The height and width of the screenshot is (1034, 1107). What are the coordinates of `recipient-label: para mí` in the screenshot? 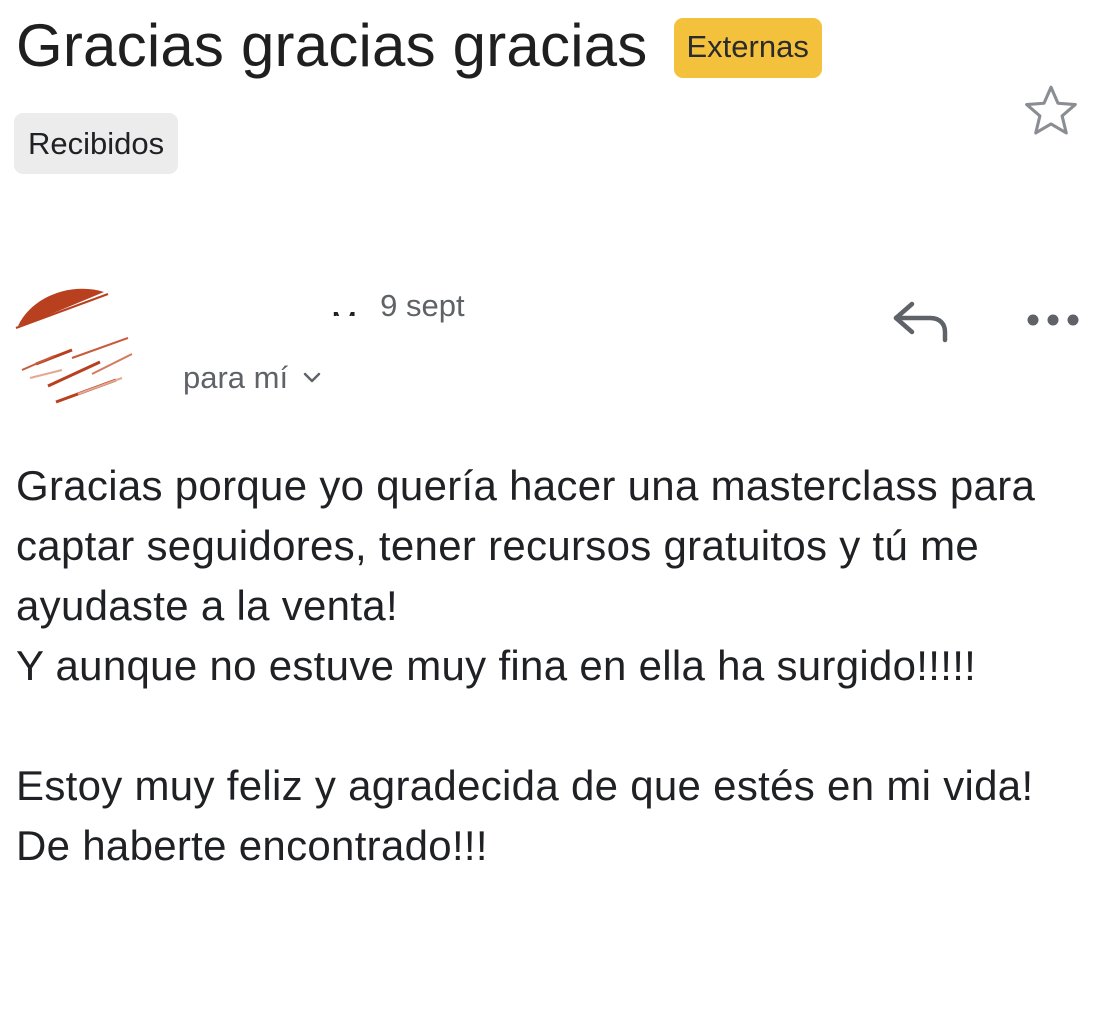 It's located at (236, 377).